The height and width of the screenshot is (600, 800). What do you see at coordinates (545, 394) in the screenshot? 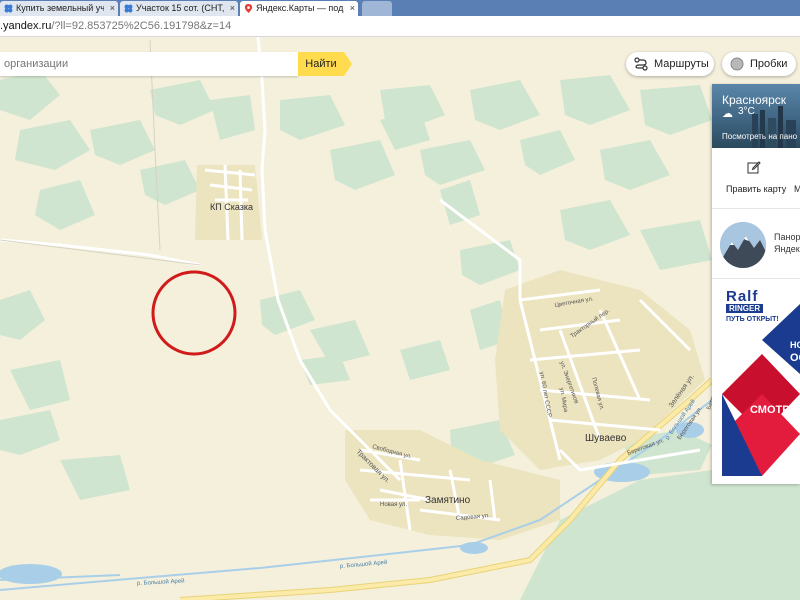
I see `label-sixty-let: ул. 60 лет СССР` at bounding box center [545, 394].